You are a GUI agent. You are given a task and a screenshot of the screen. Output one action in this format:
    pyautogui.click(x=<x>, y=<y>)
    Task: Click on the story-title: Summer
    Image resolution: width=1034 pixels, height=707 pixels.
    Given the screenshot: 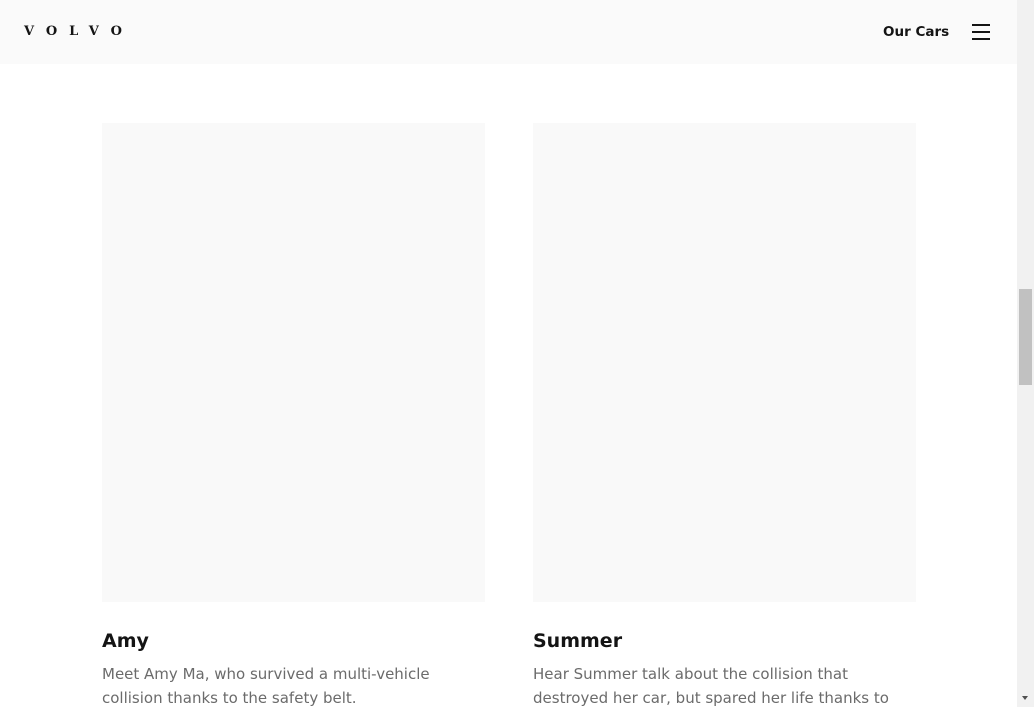 What is the action you would take?
    pyautogui.click(x=578, y=641)
    